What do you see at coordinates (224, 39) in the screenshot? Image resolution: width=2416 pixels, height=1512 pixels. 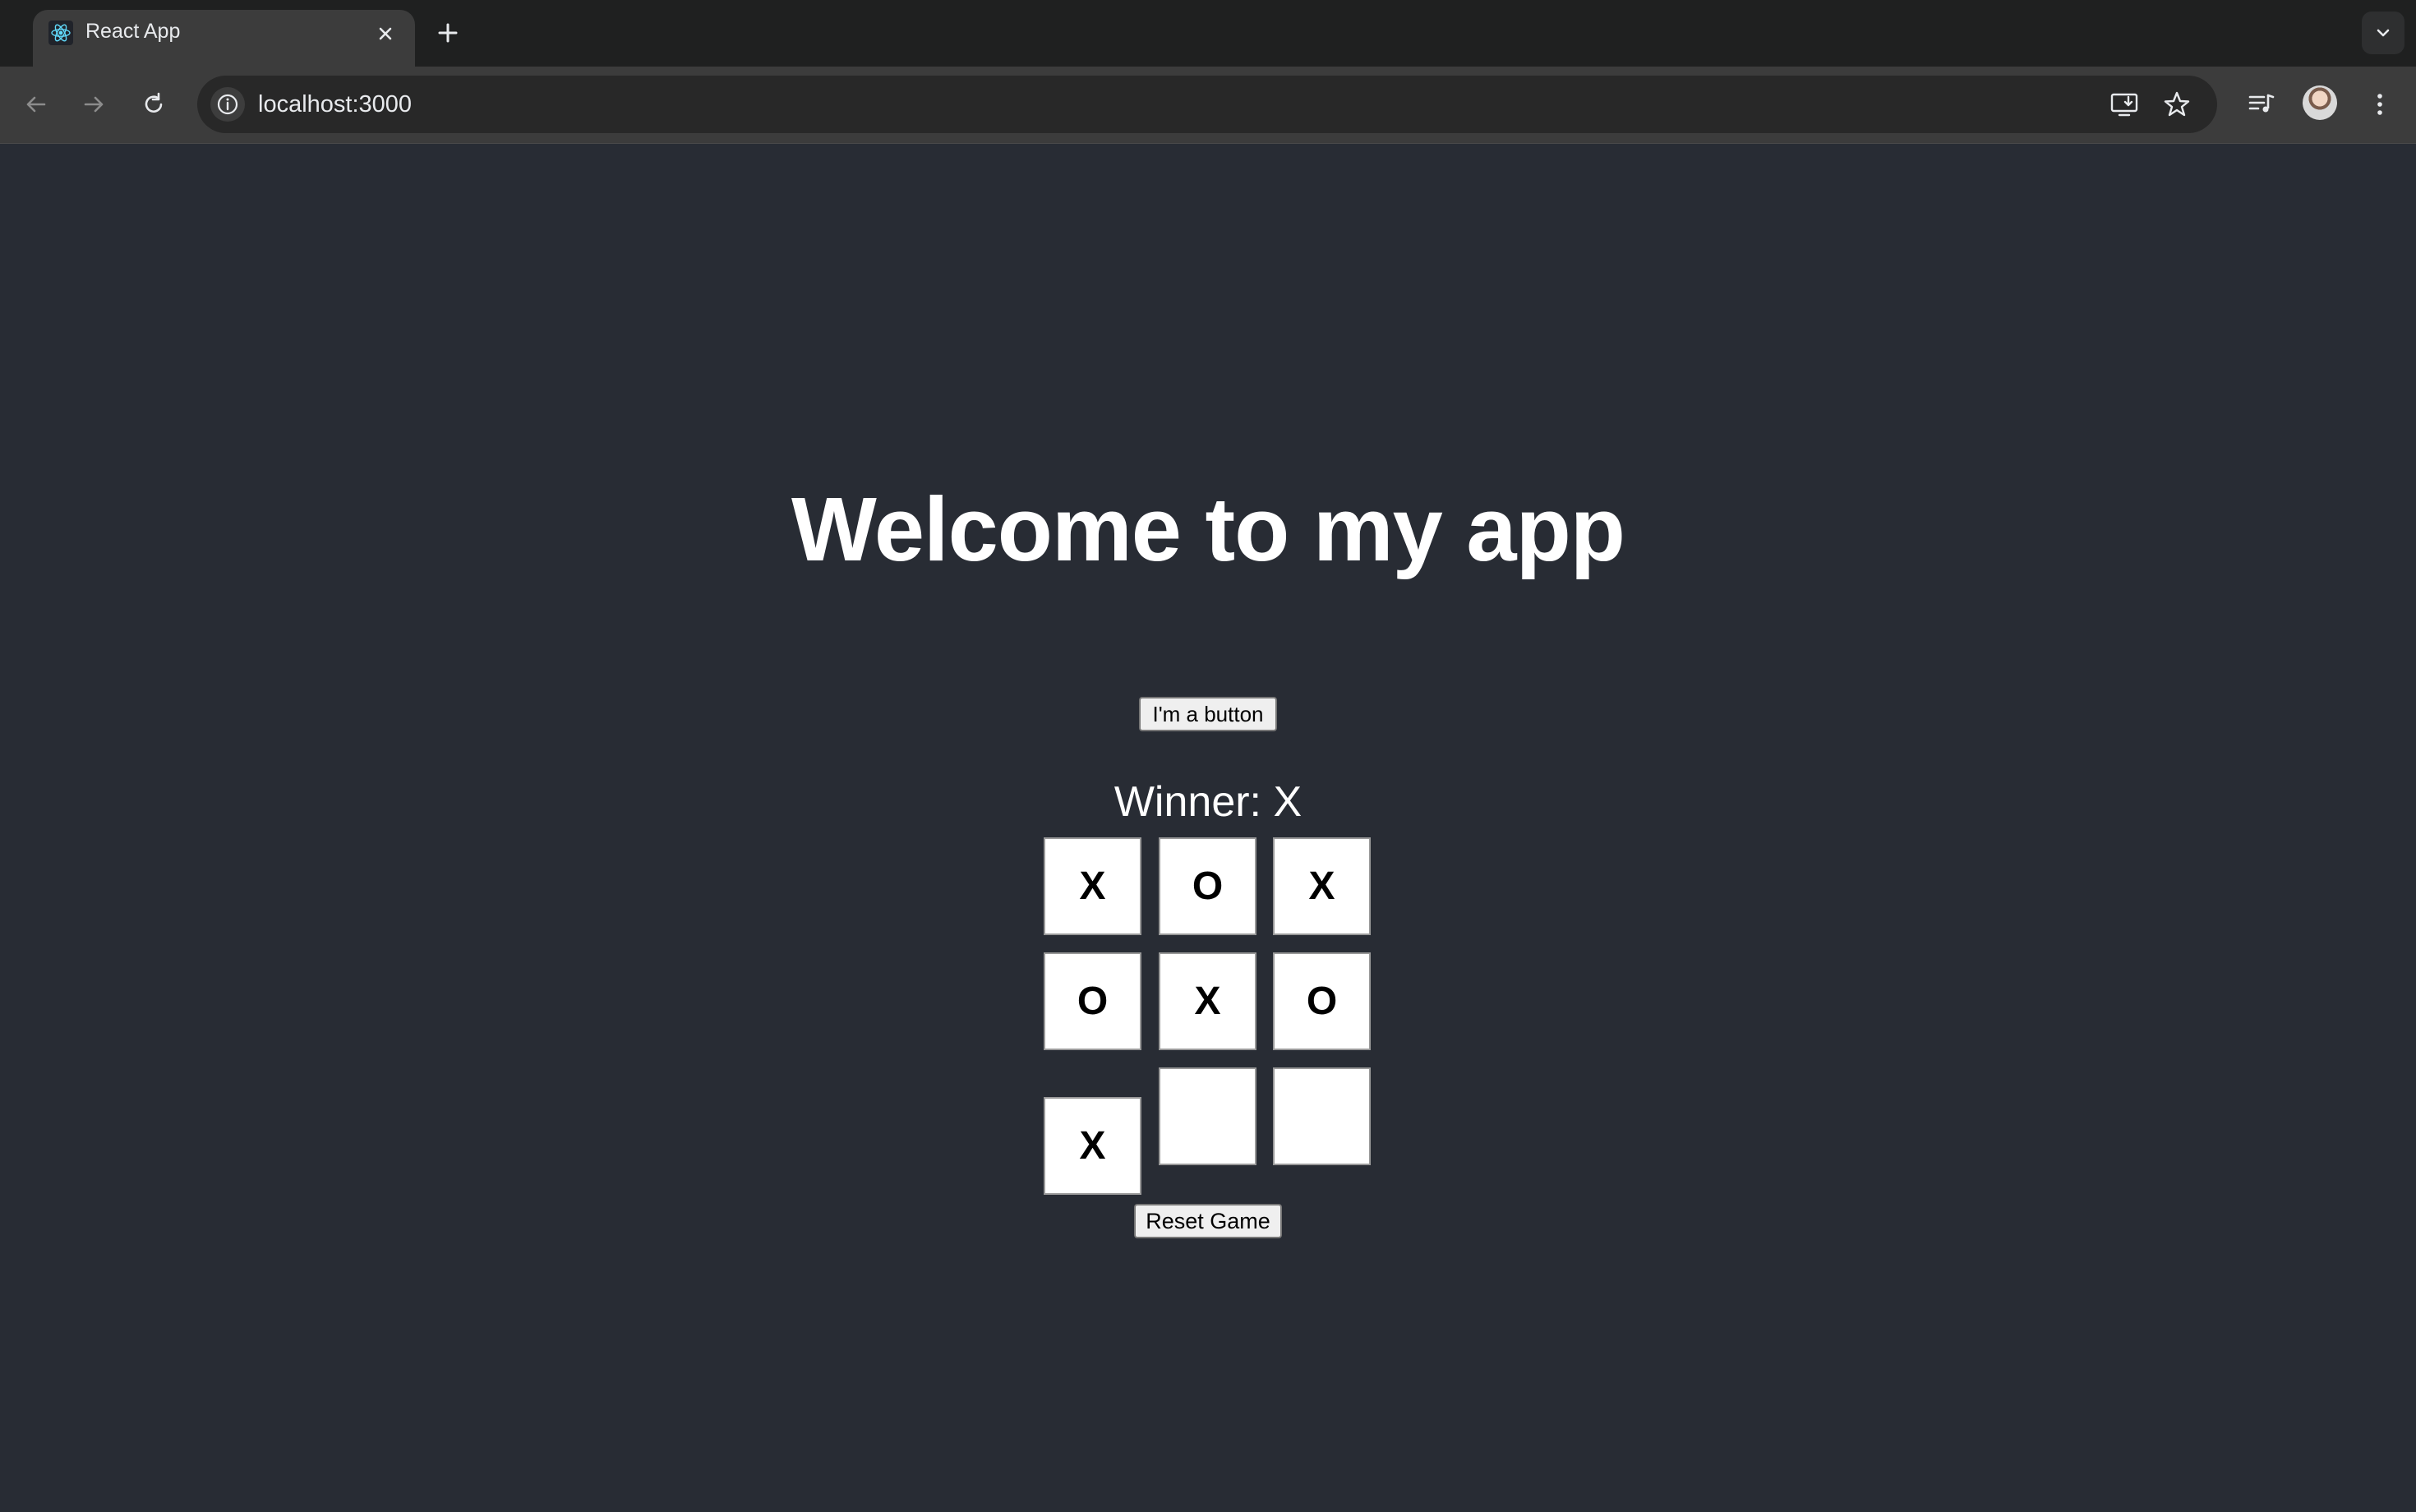 I see `browser-tab: React App` at bounding box center [224, 39].